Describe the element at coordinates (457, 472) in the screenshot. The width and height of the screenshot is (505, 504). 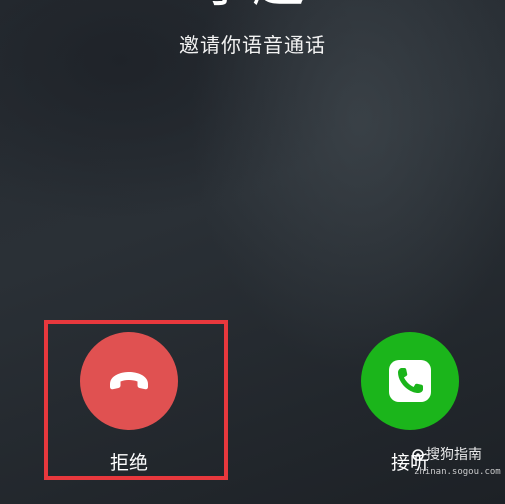
I see `watermark-url: zhinan.sogou.com` at that location.